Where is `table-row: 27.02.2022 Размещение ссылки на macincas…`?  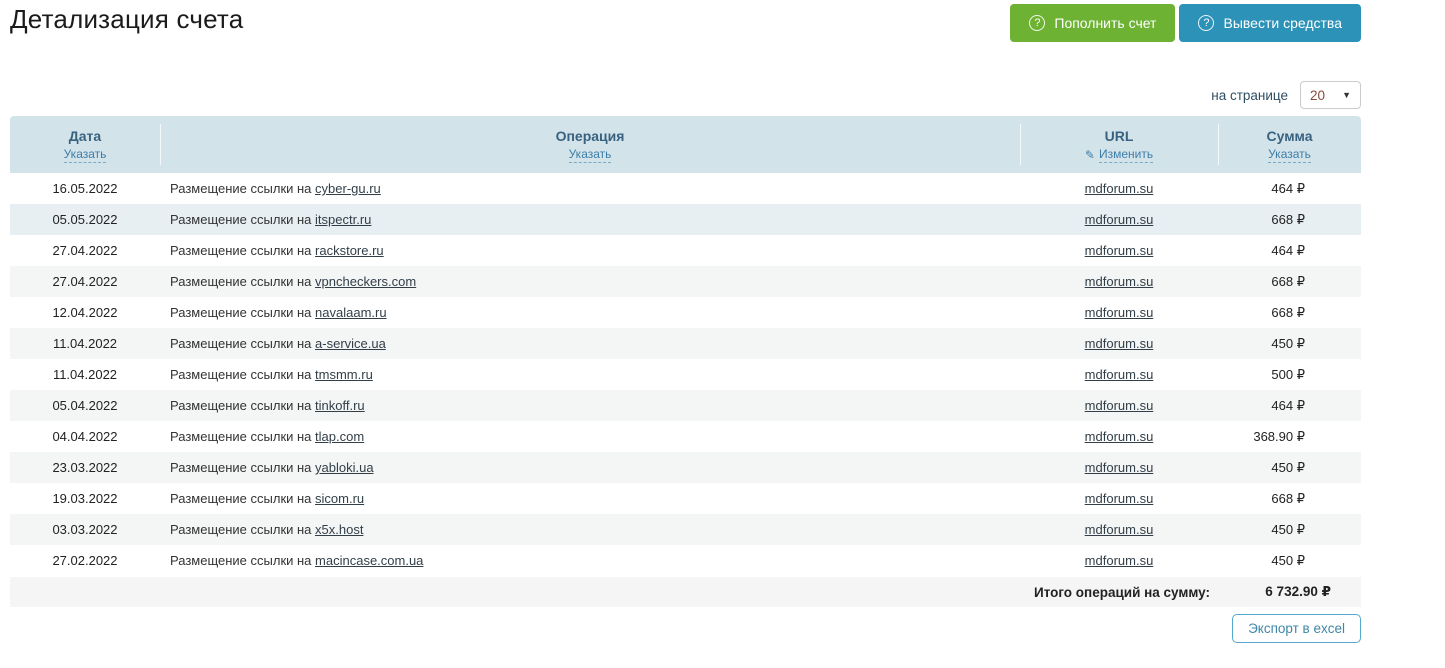 table-row: 27.02.2022 Размещение ссылки на macincas… is located at coordinates (685, 560).